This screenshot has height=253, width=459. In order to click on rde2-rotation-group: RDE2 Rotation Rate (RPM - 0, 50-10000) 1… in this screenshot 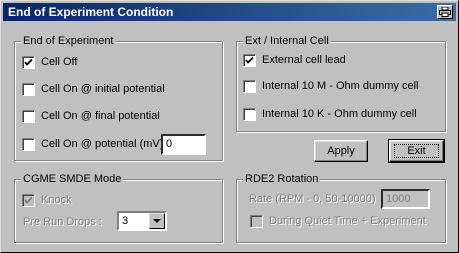, I will do `click(341, 208)`.